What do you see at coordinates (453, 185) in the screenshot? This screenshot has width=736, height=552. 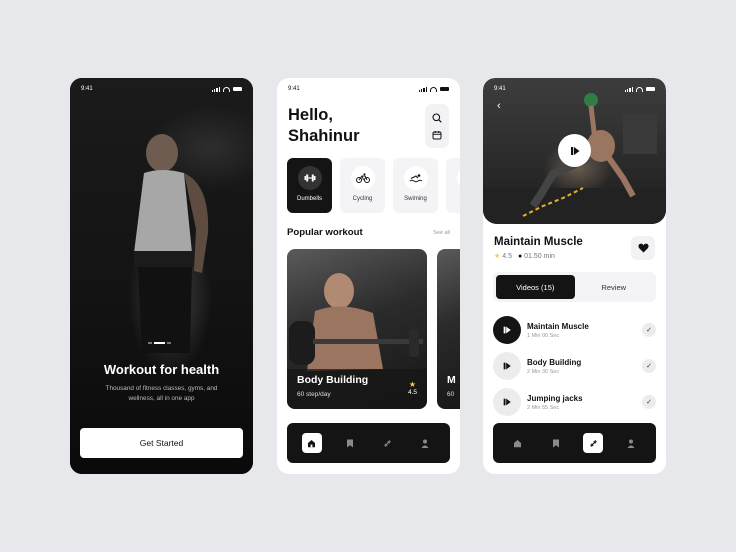 I see `category-running: R` at bounding box center [453, 185].